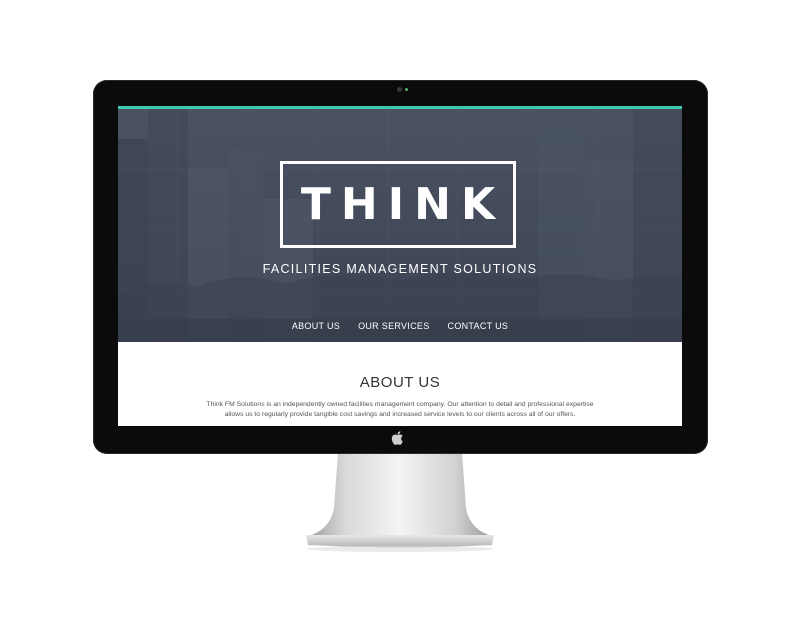  I want to click on logo: THINK, so click(398, 204).